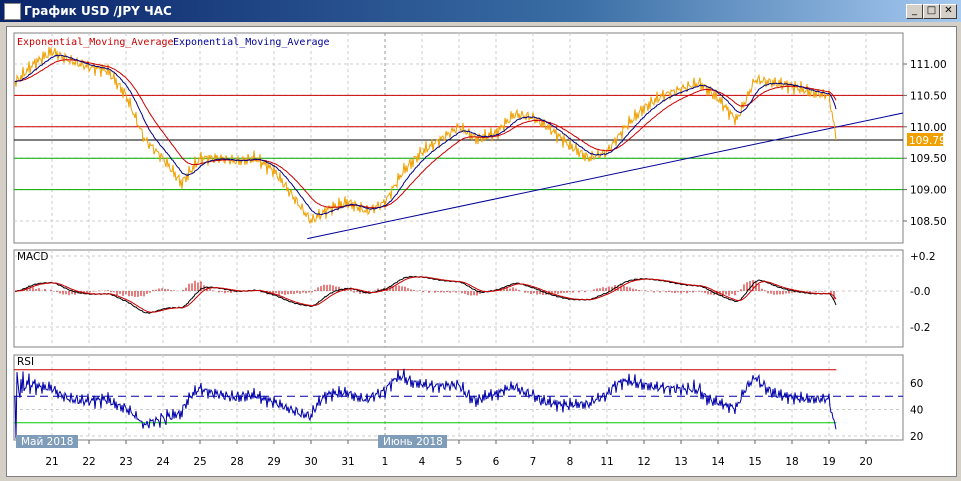  Describe the element at coordinates (643, 462) in the screenshot. I see `x-tick-label: 12` at that location.